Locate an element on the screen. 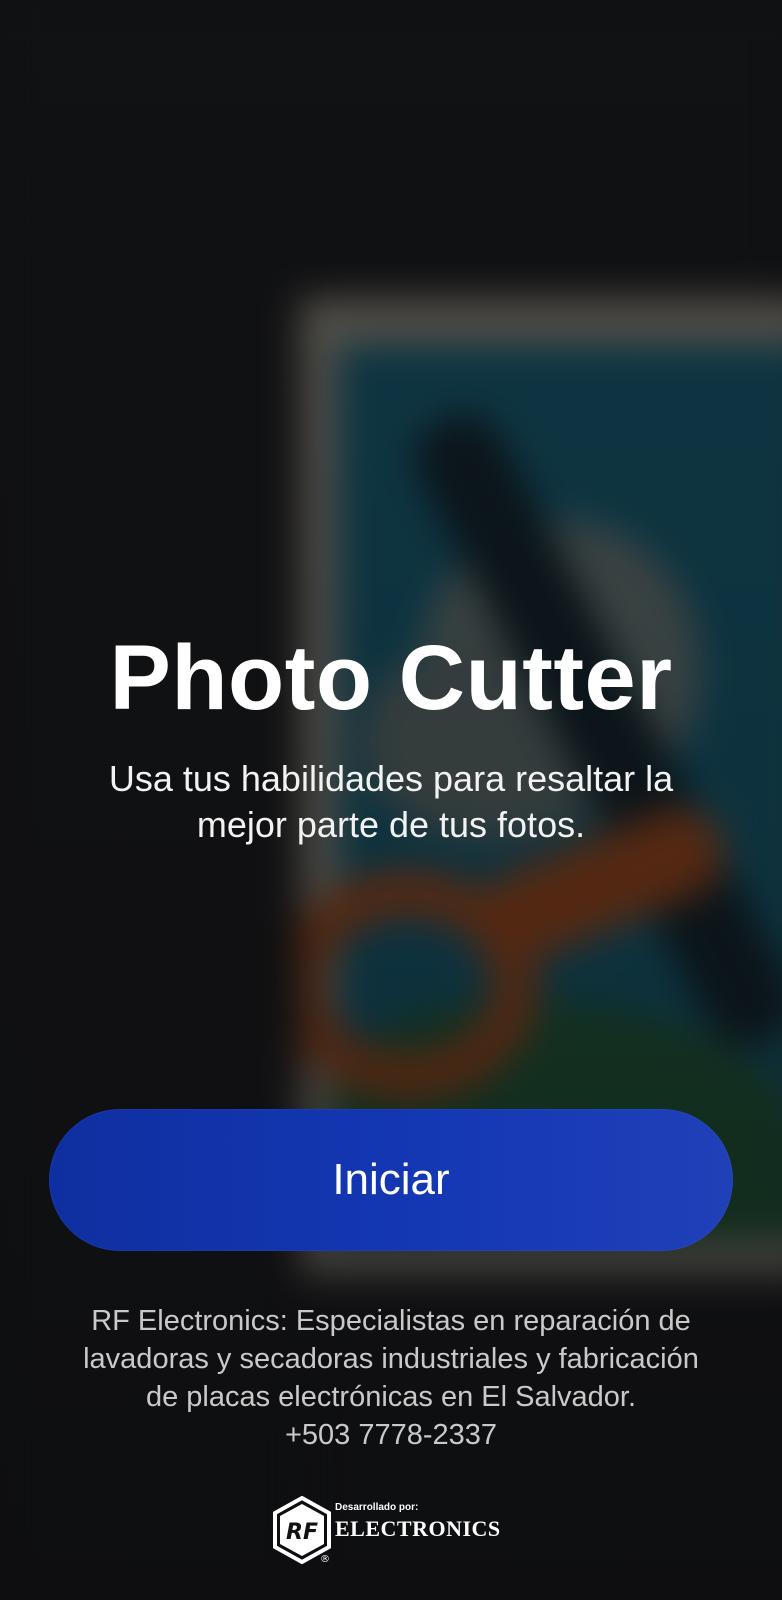 This screenshot has height=1600, width=782. developed-by-label: Desarrollado por: is located at coordinates (377, 1507).